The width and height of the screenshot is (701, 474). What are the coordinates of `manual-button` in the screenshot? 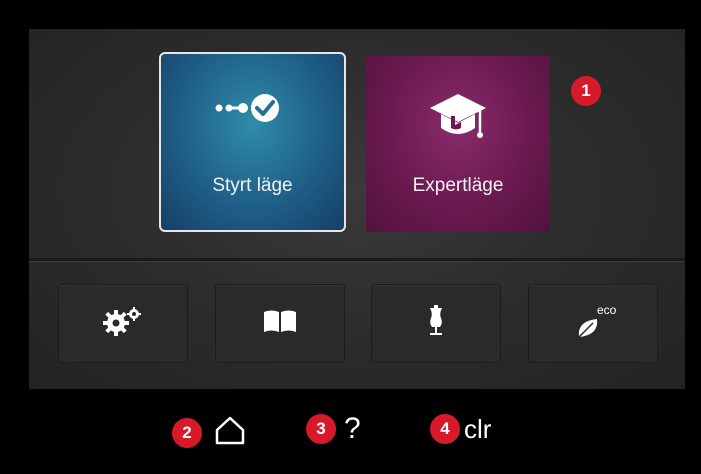 It's located at (280, 323).